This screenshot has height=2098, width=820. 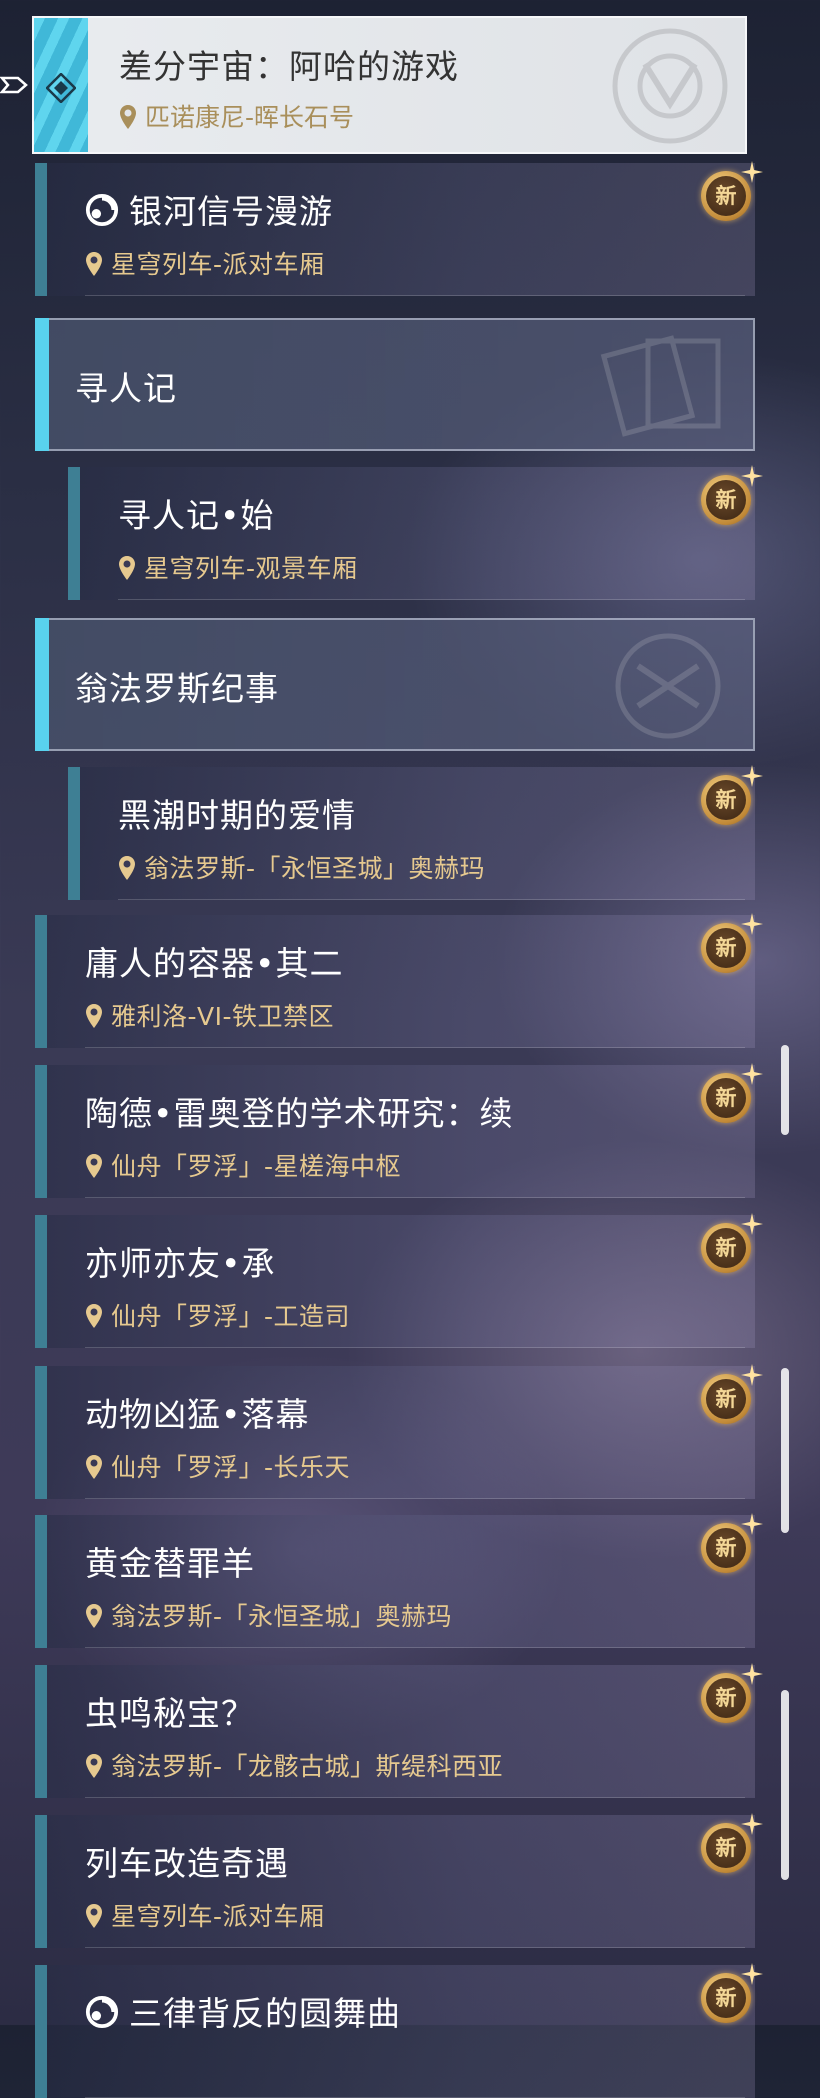 I want to click on quest-item: 黄金替罪羊翁法罗斯-「永恒圣城」奥赫玛 新, so click(x=399, y=1580).